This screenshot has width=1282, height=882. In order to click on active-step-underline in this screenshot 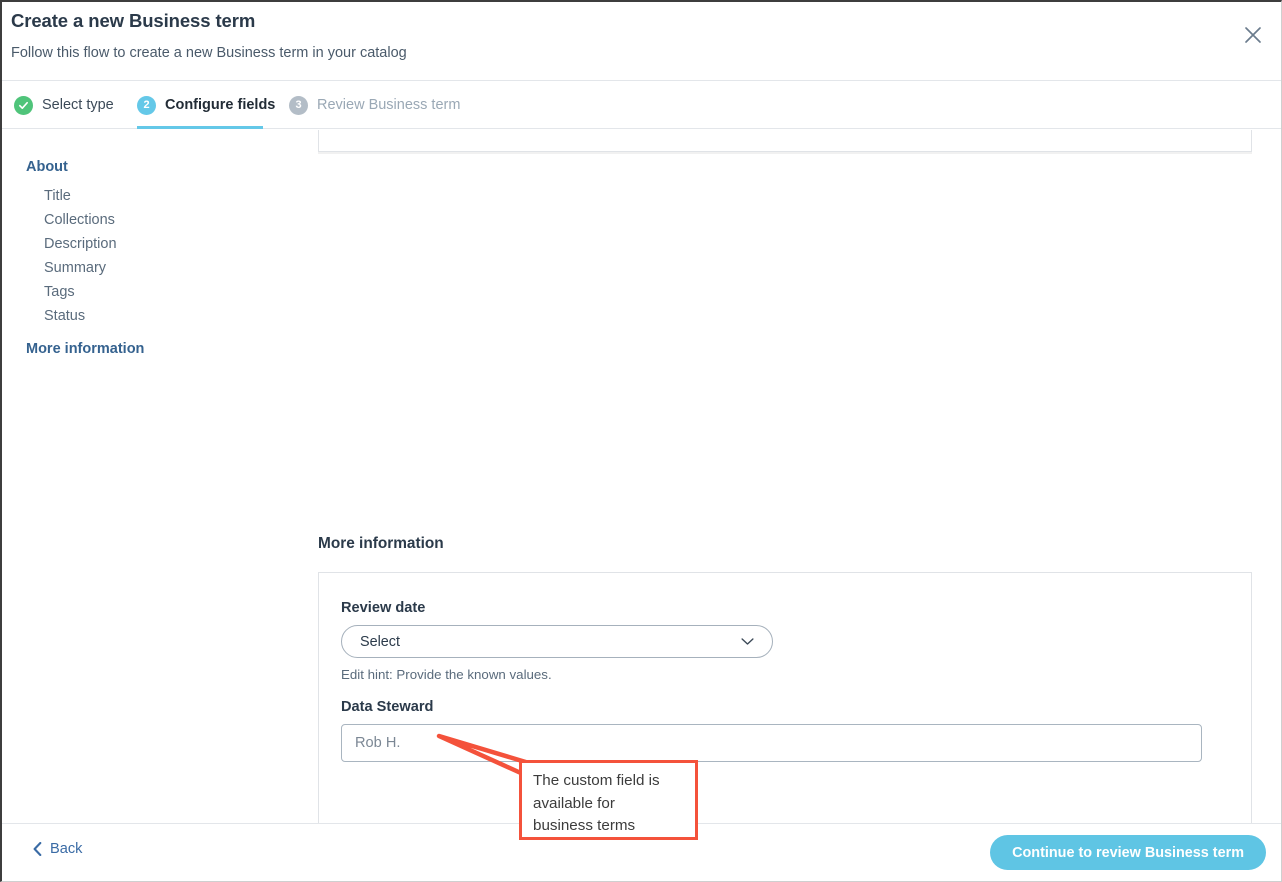, I will do `click(200, 127)`.